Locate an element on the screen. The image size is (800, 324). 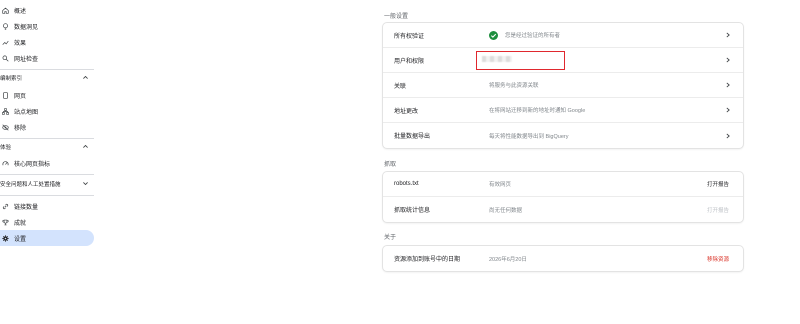
row-label: 抓取统计信息 is located at coordinates (412, 211).